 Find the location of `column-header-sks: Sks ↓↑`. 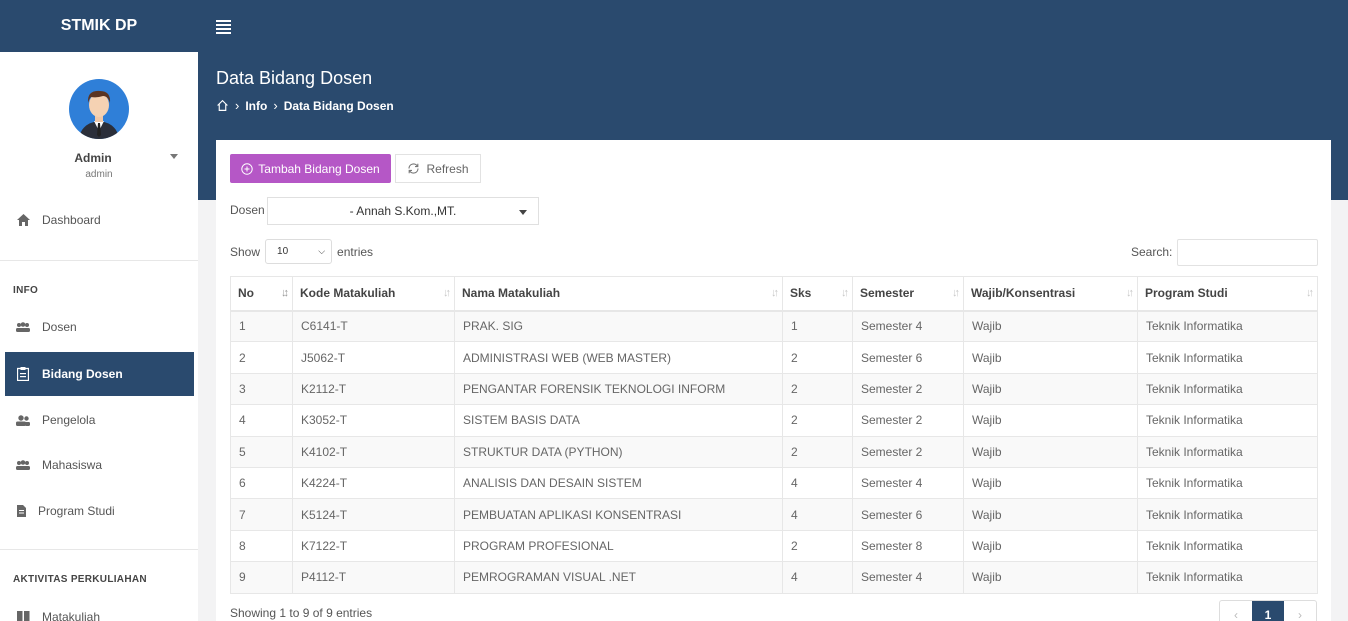

column-header-sks: Sks ↓↑ is located at coordinates (817, 294).